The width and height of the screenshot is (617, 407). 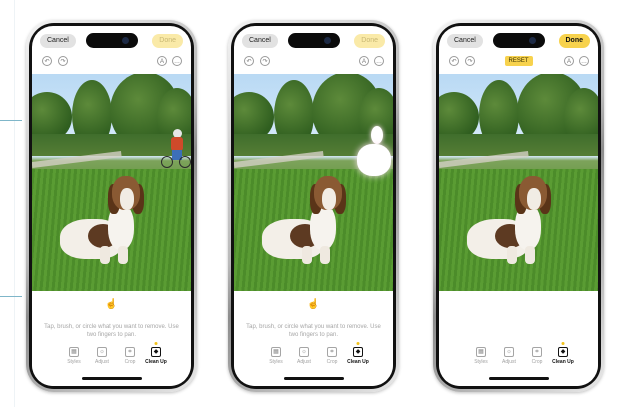 What do you see at coordinates (374, 152) in the screenshot?
I see `selected-object-highlight` at bounding box center [374, 152].